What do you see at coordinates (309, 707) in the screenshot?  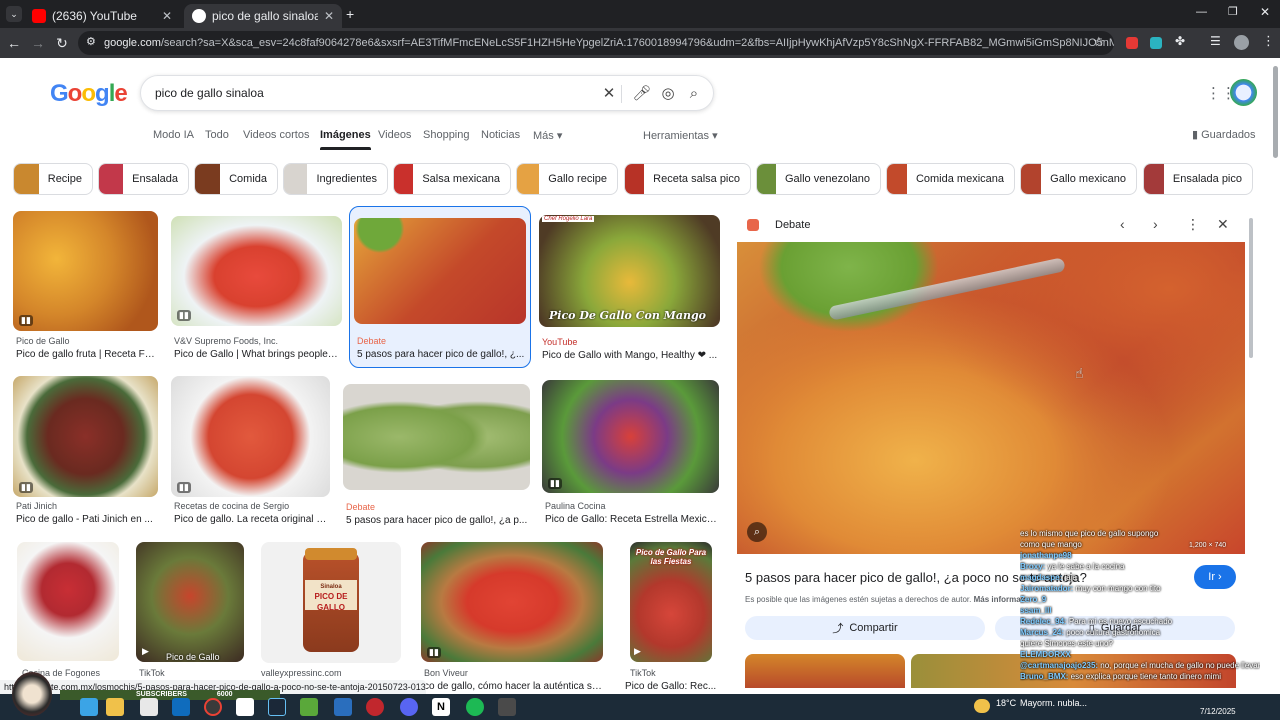 I see `minecraft-icon` at bounding box center [309, 707].